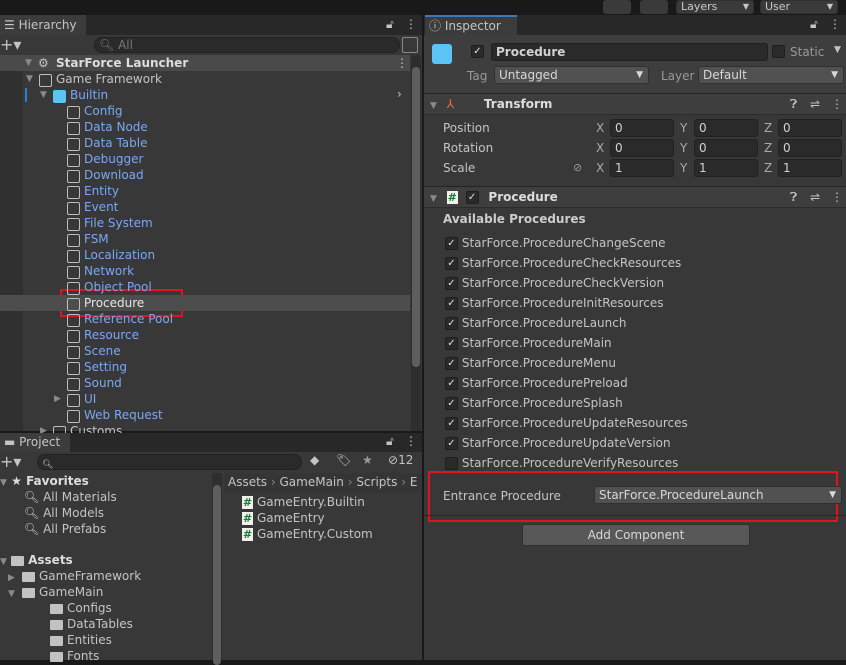 The image size is (846, 665). What do you see at coordinates (534, 403) in the screenshot?
I see `procedure-item: ✓ StarForce.ProcedureSplash` at bounding box center [534, 403].